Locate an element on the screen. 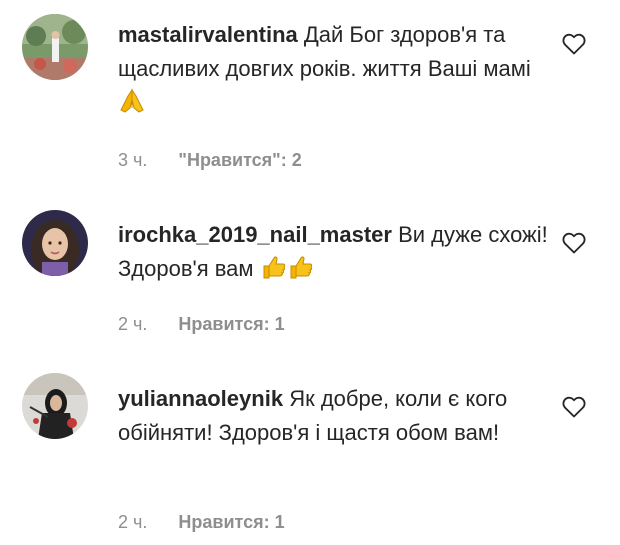  comment-likes: "Нравится": 2 is located at coordinates (239, 160).